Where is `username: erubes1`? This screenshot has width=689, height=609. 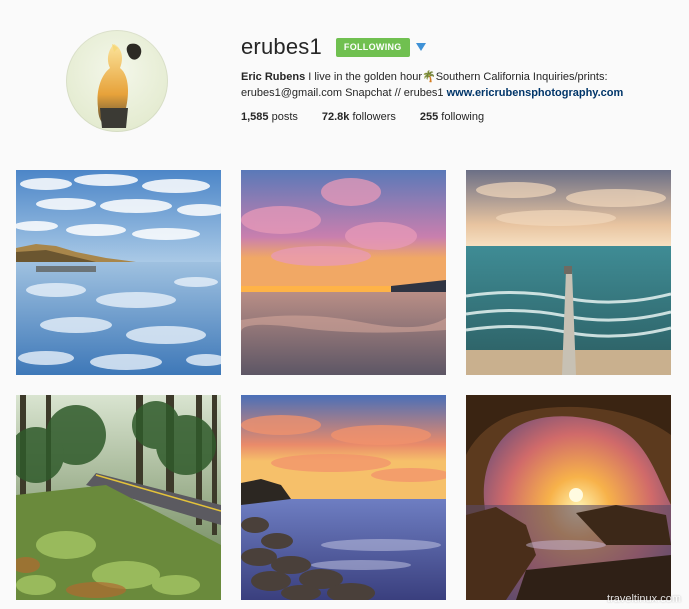
username: erubes1 is located at coordinates (281, 46).